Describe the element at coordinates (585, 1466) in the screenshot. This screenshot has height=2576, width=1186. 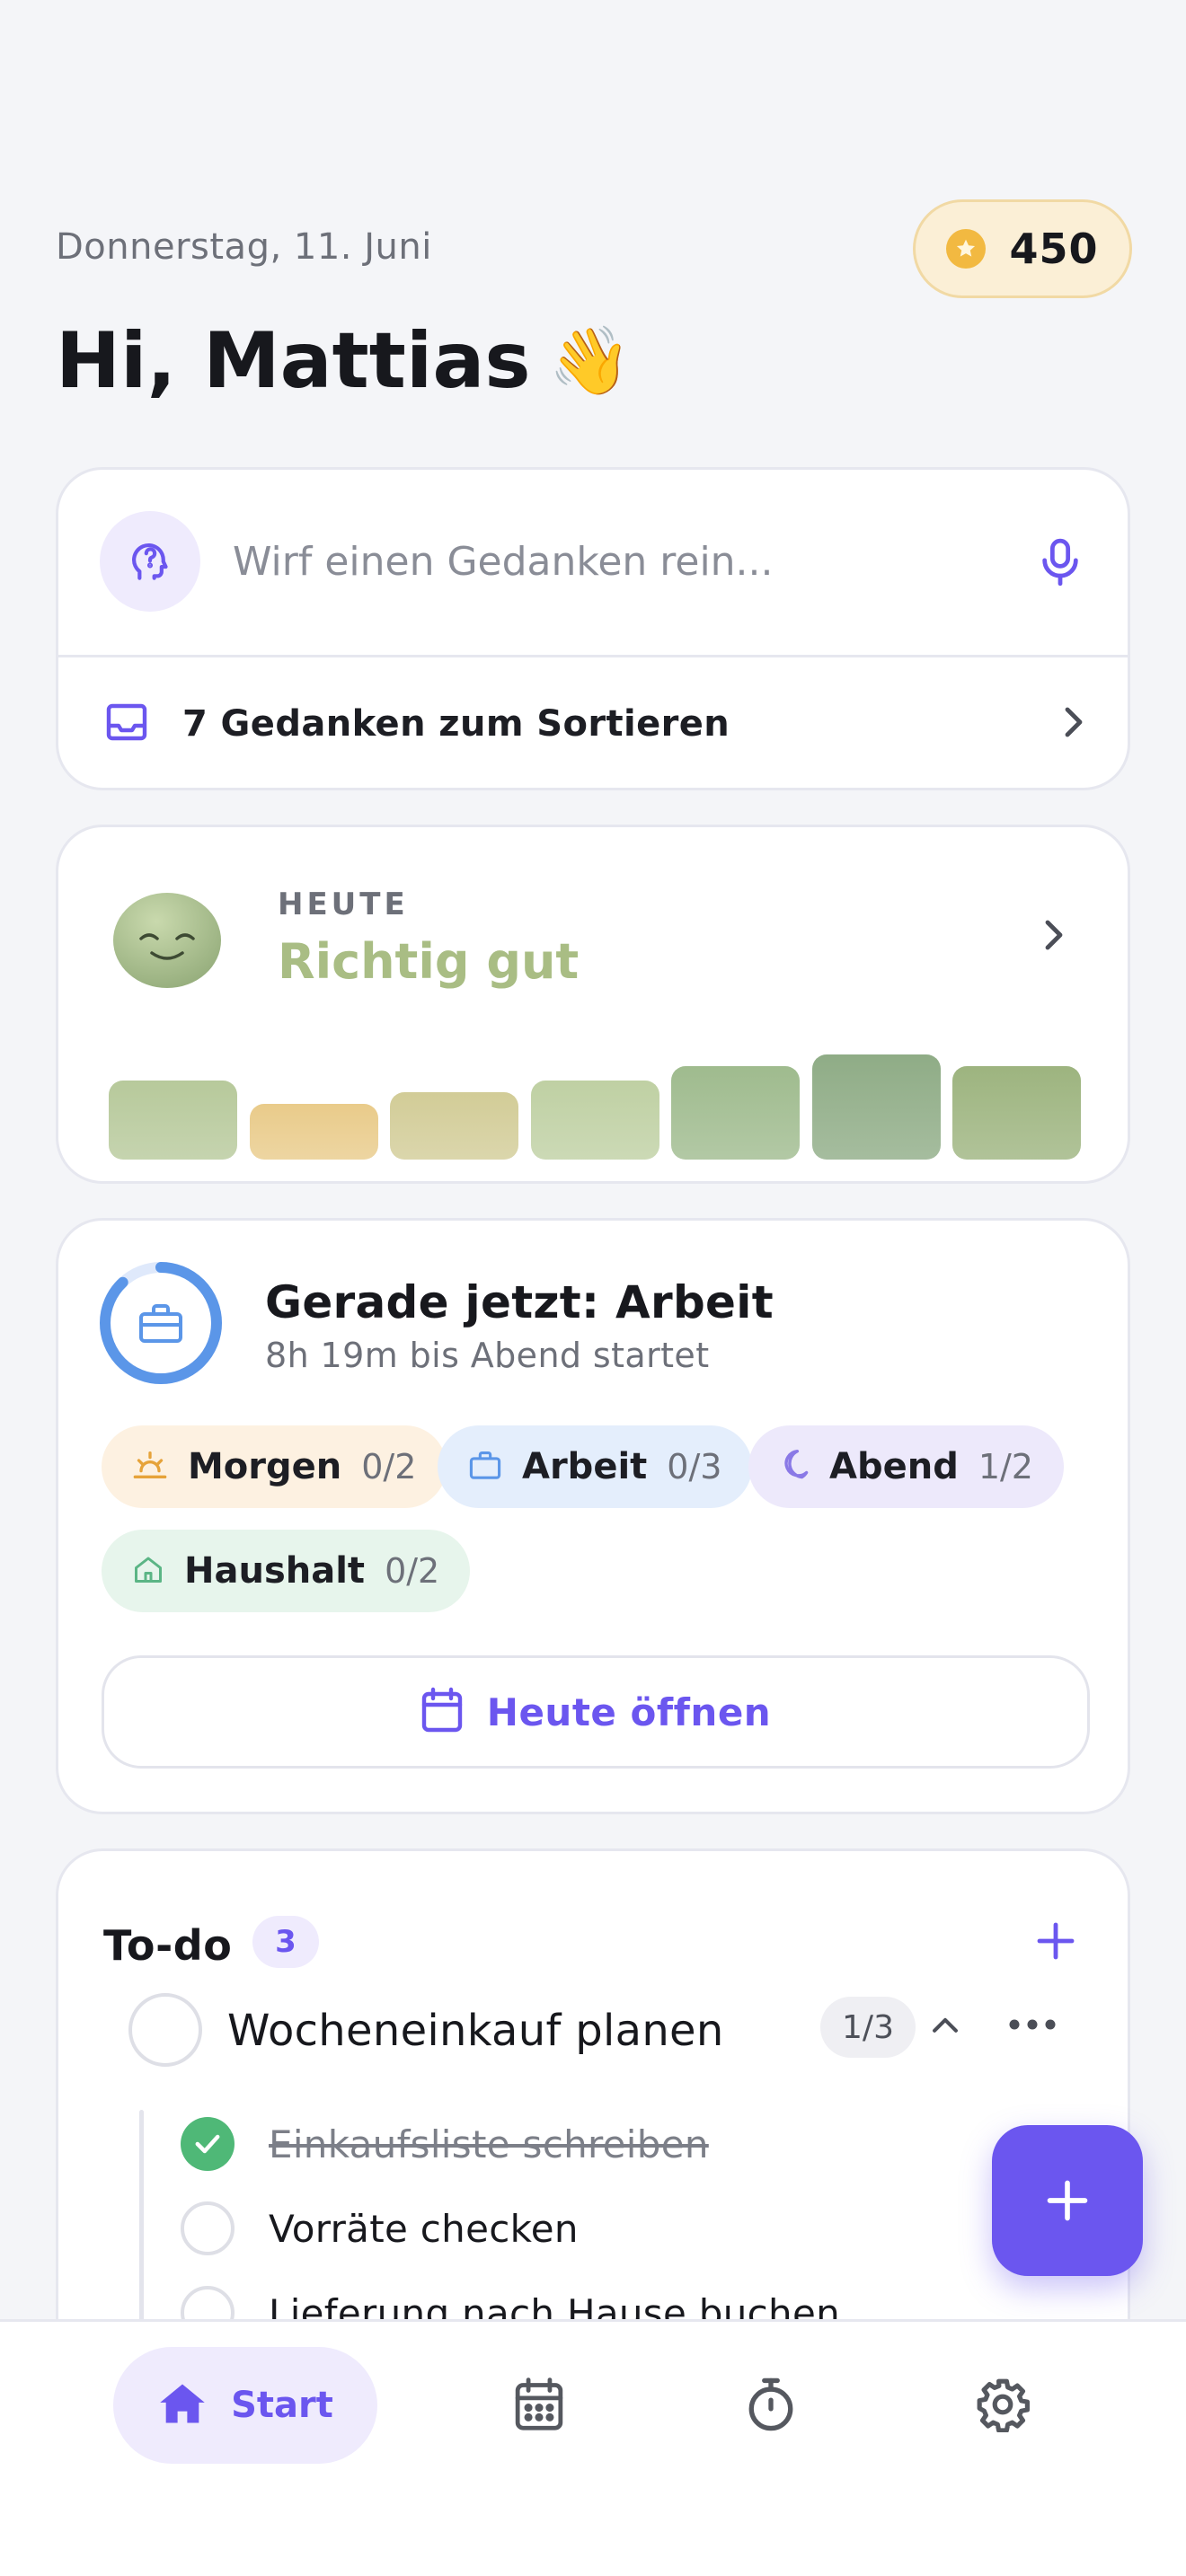
I see `chip-label: Arbeit` at that location.